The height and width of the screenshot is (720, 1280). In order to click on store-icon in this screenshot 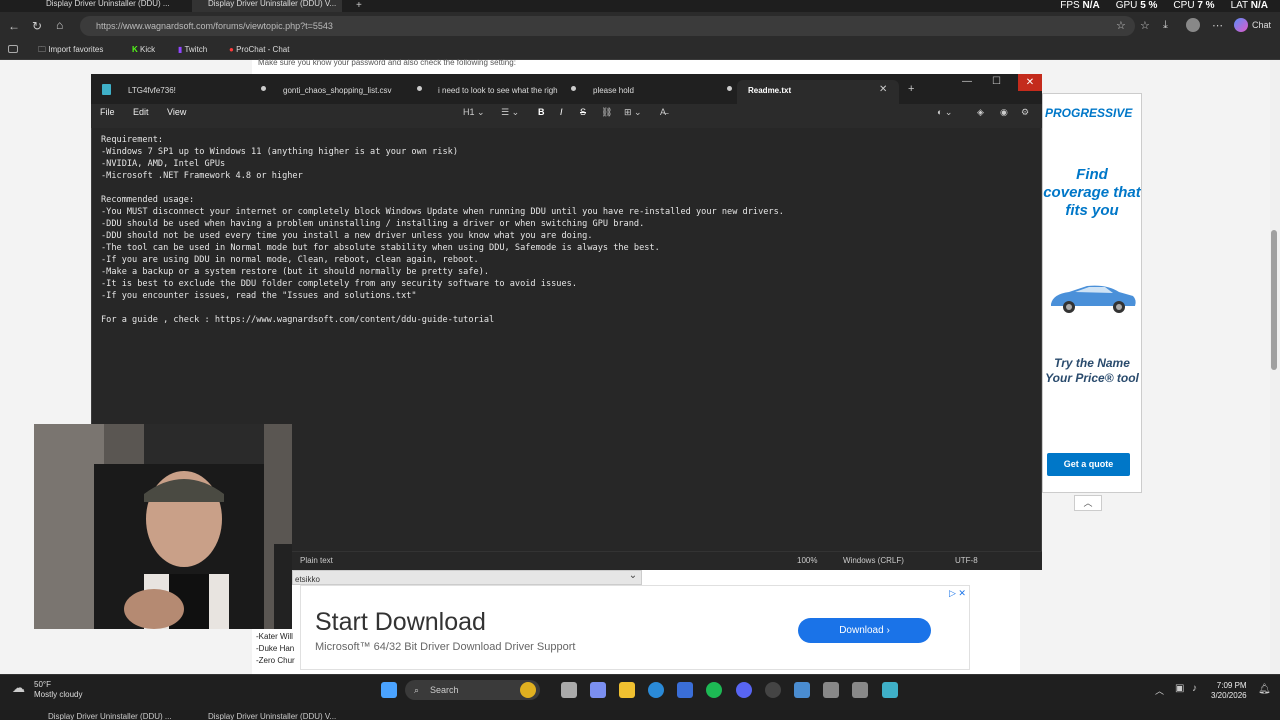, I will do `click(685, 690)`.